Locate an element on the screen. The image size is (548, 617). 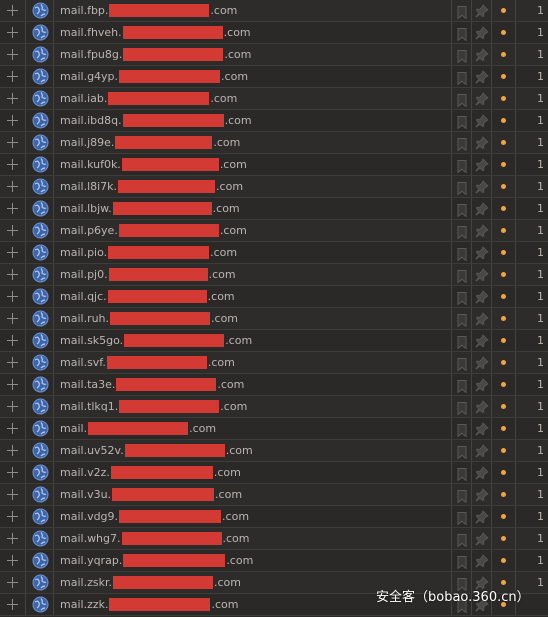
domain-cell: mail.v3u. .com is located at coordinates (253, 494).